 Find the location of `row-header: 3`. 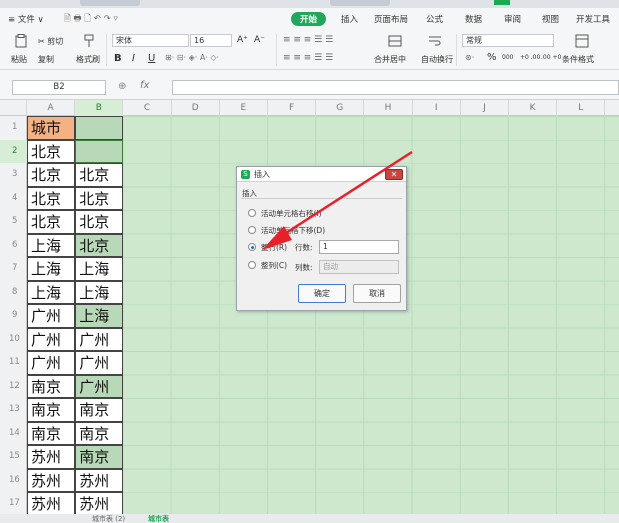

row-header: 3 is located at coordinates (13, 175).